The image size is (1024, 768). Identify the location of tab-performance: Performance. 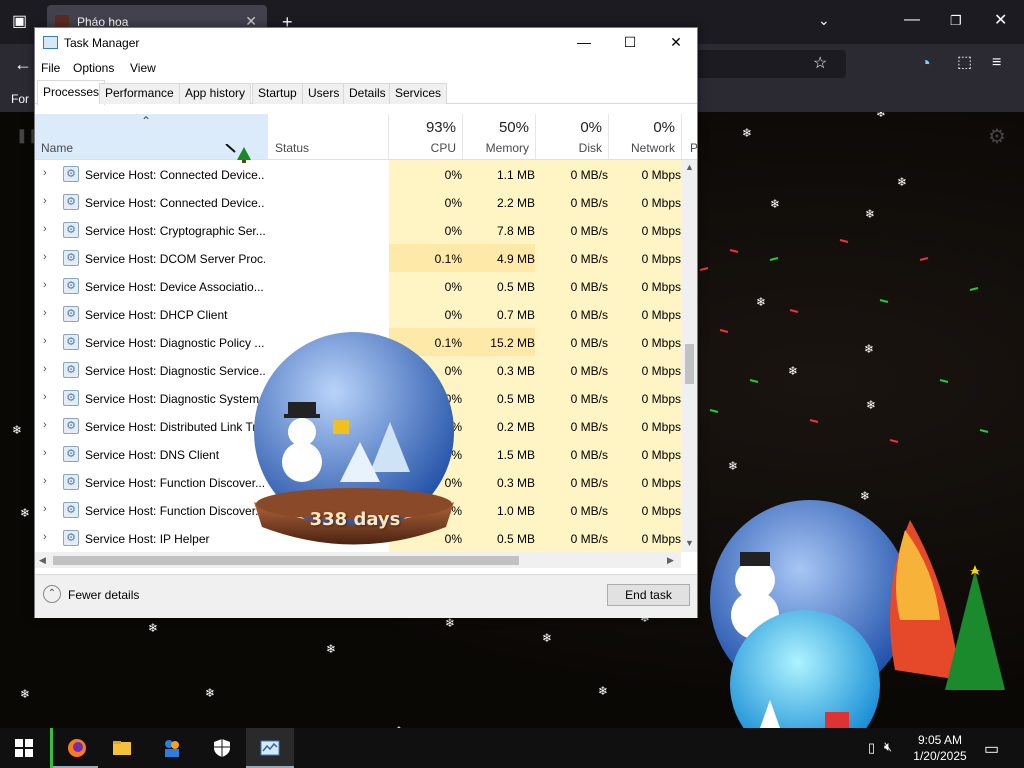
(139, 93).